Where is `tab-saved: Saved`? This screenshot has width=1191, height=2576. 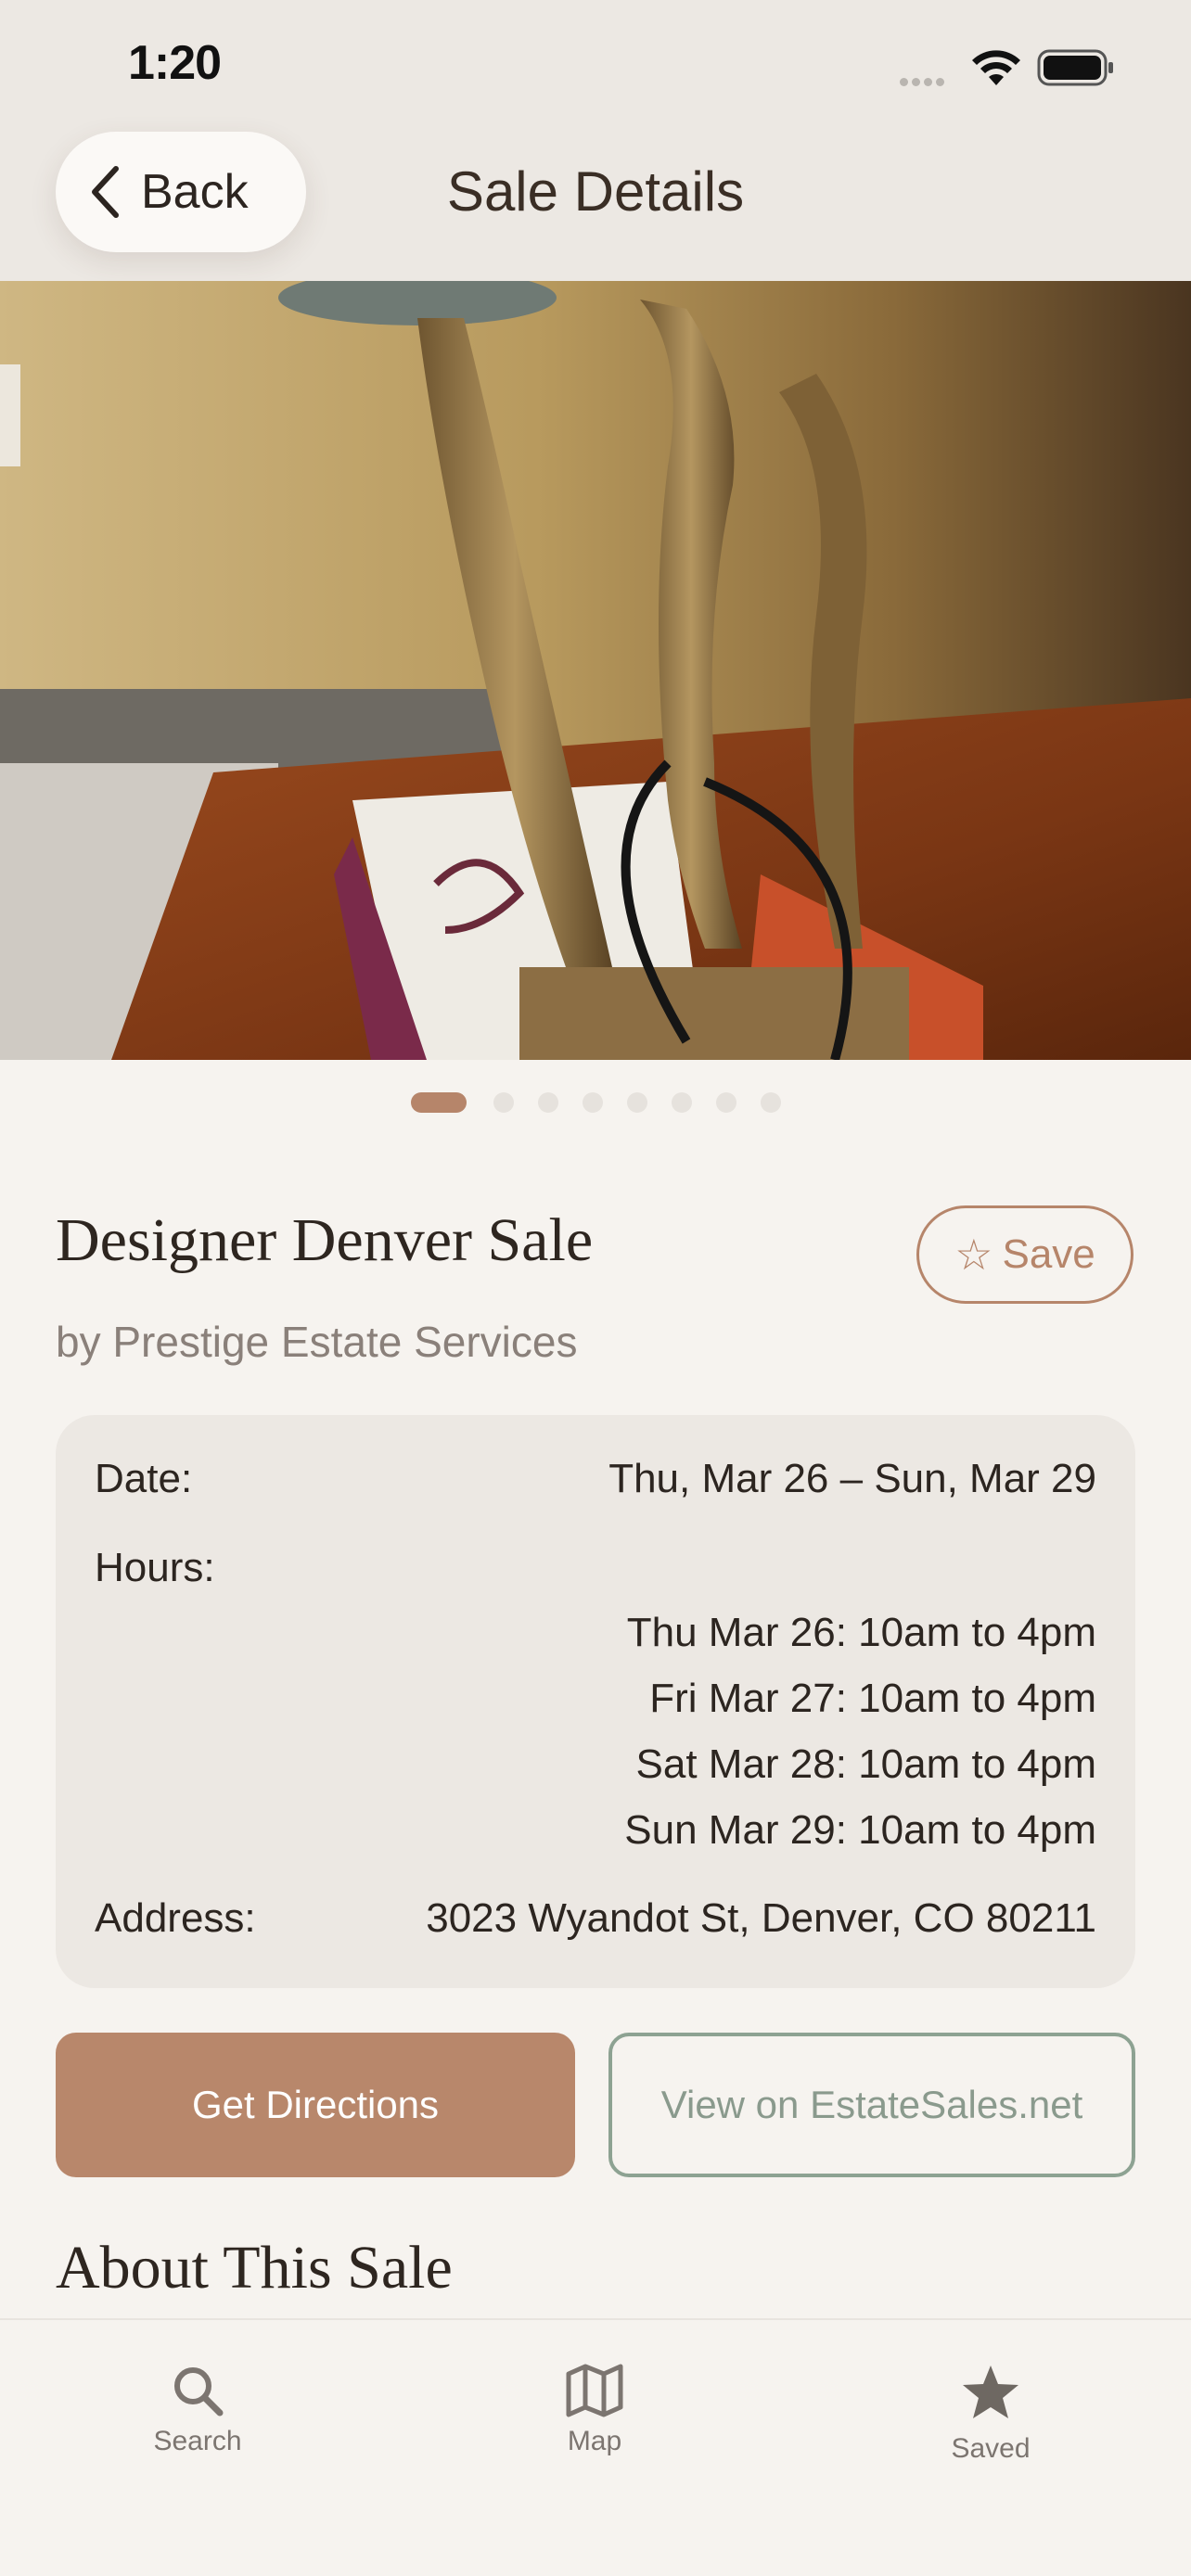
tab-saved: Saved is located at coordinates (990, 2414).